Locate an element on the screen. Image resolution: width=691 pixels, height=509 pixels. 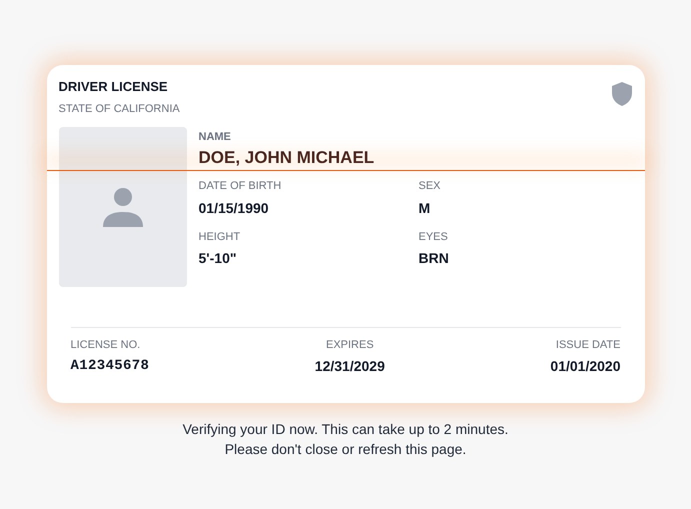
field-label: SEX is located at coordinates (430, 186).